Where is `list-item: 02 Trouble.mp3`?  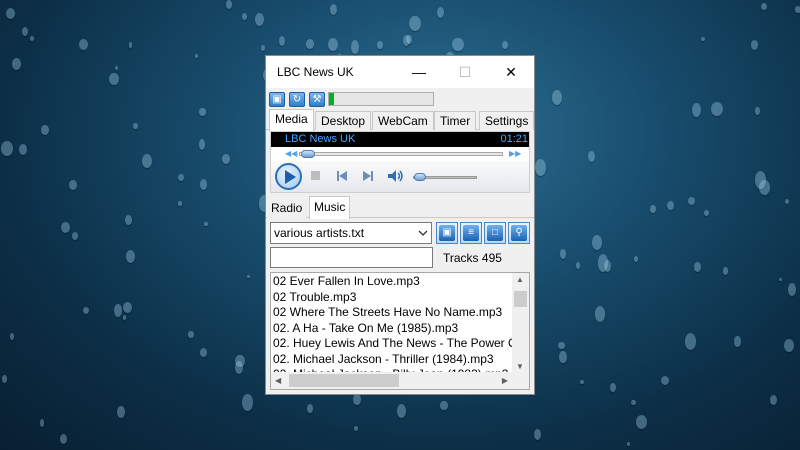 list-item: 02 Trouble.mp3 is located at coordinates (394, 298).